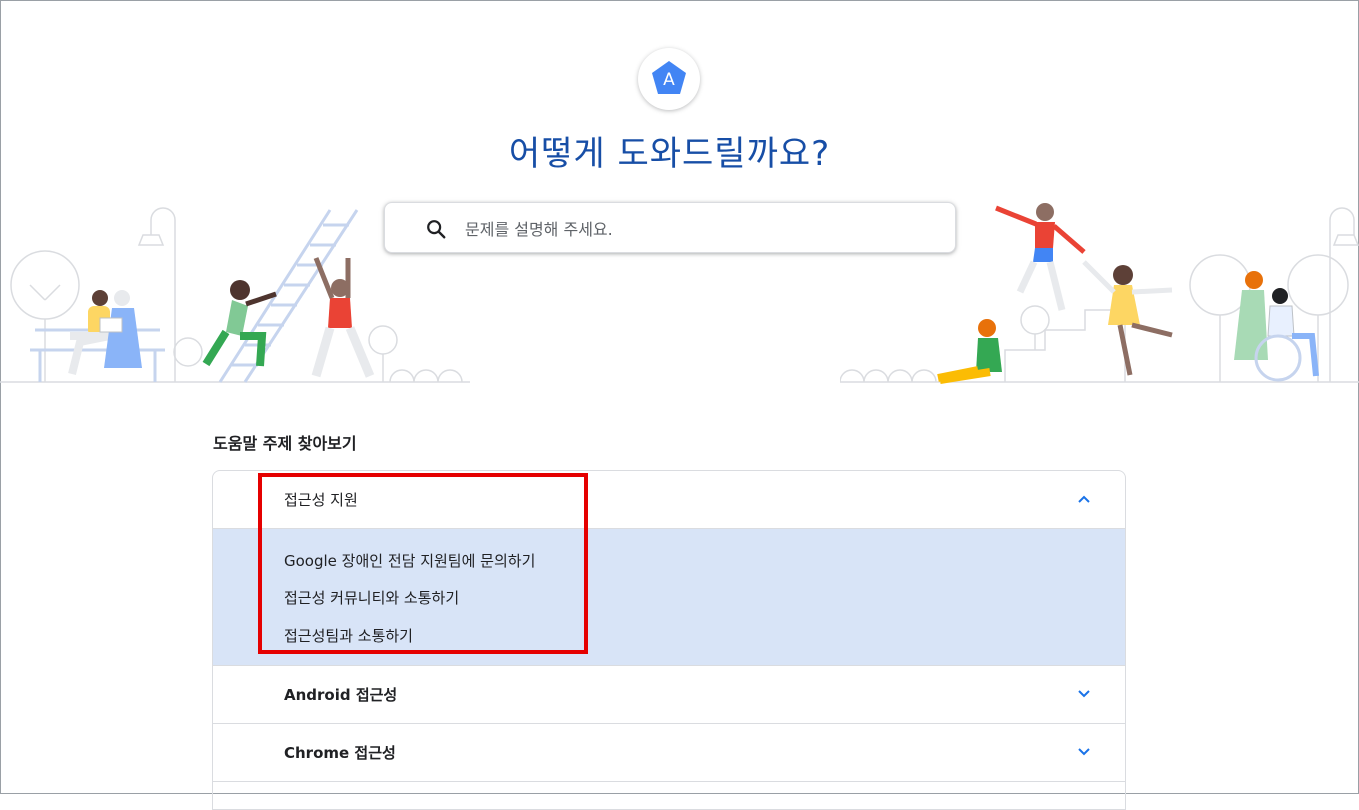 This screenshot has height=810, width=1359. Describe the element at coordinates (669, 154) in the screenshot. I see `page-title: 어떻게 도와드릴까요?` at that location.